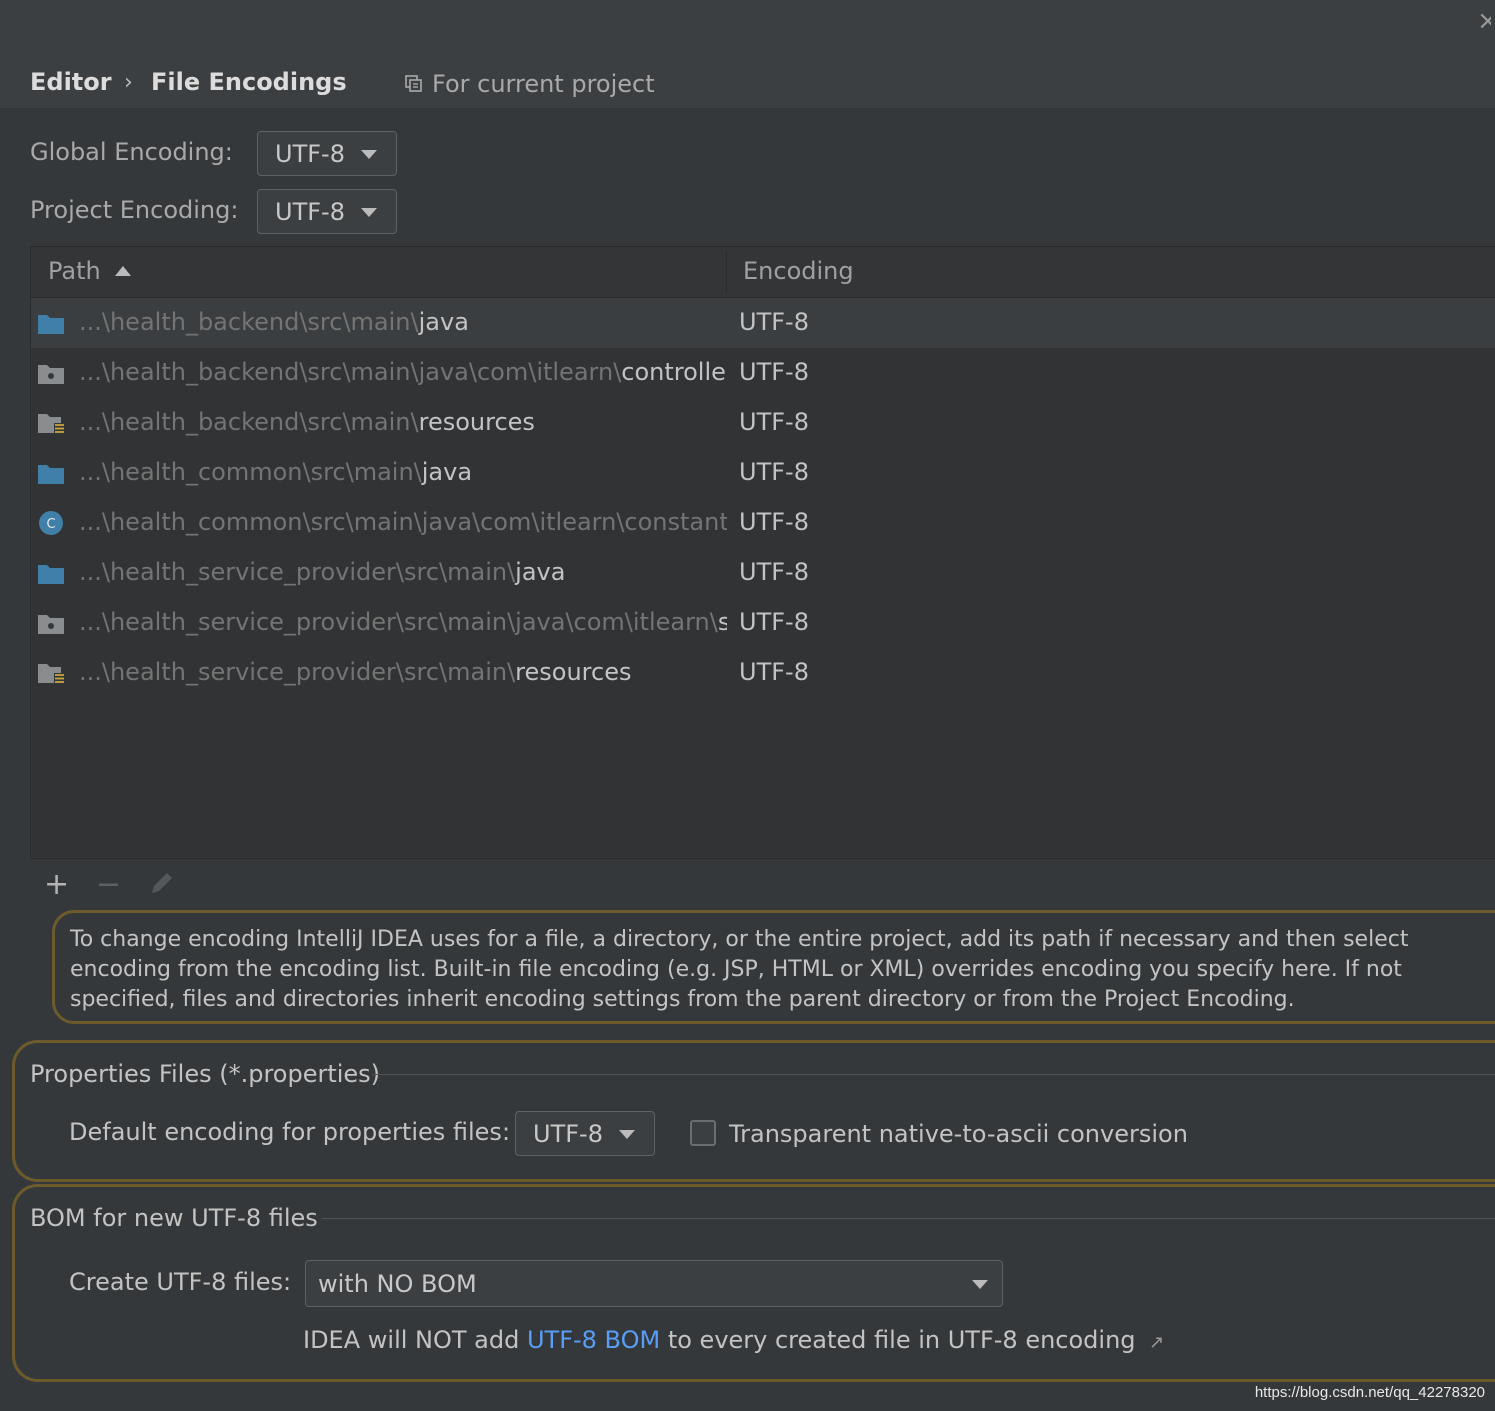 This screenshot has height=1411, width=1495. I want to click on row-path: ...\health_backend\src\main\java, so click(274, 322).